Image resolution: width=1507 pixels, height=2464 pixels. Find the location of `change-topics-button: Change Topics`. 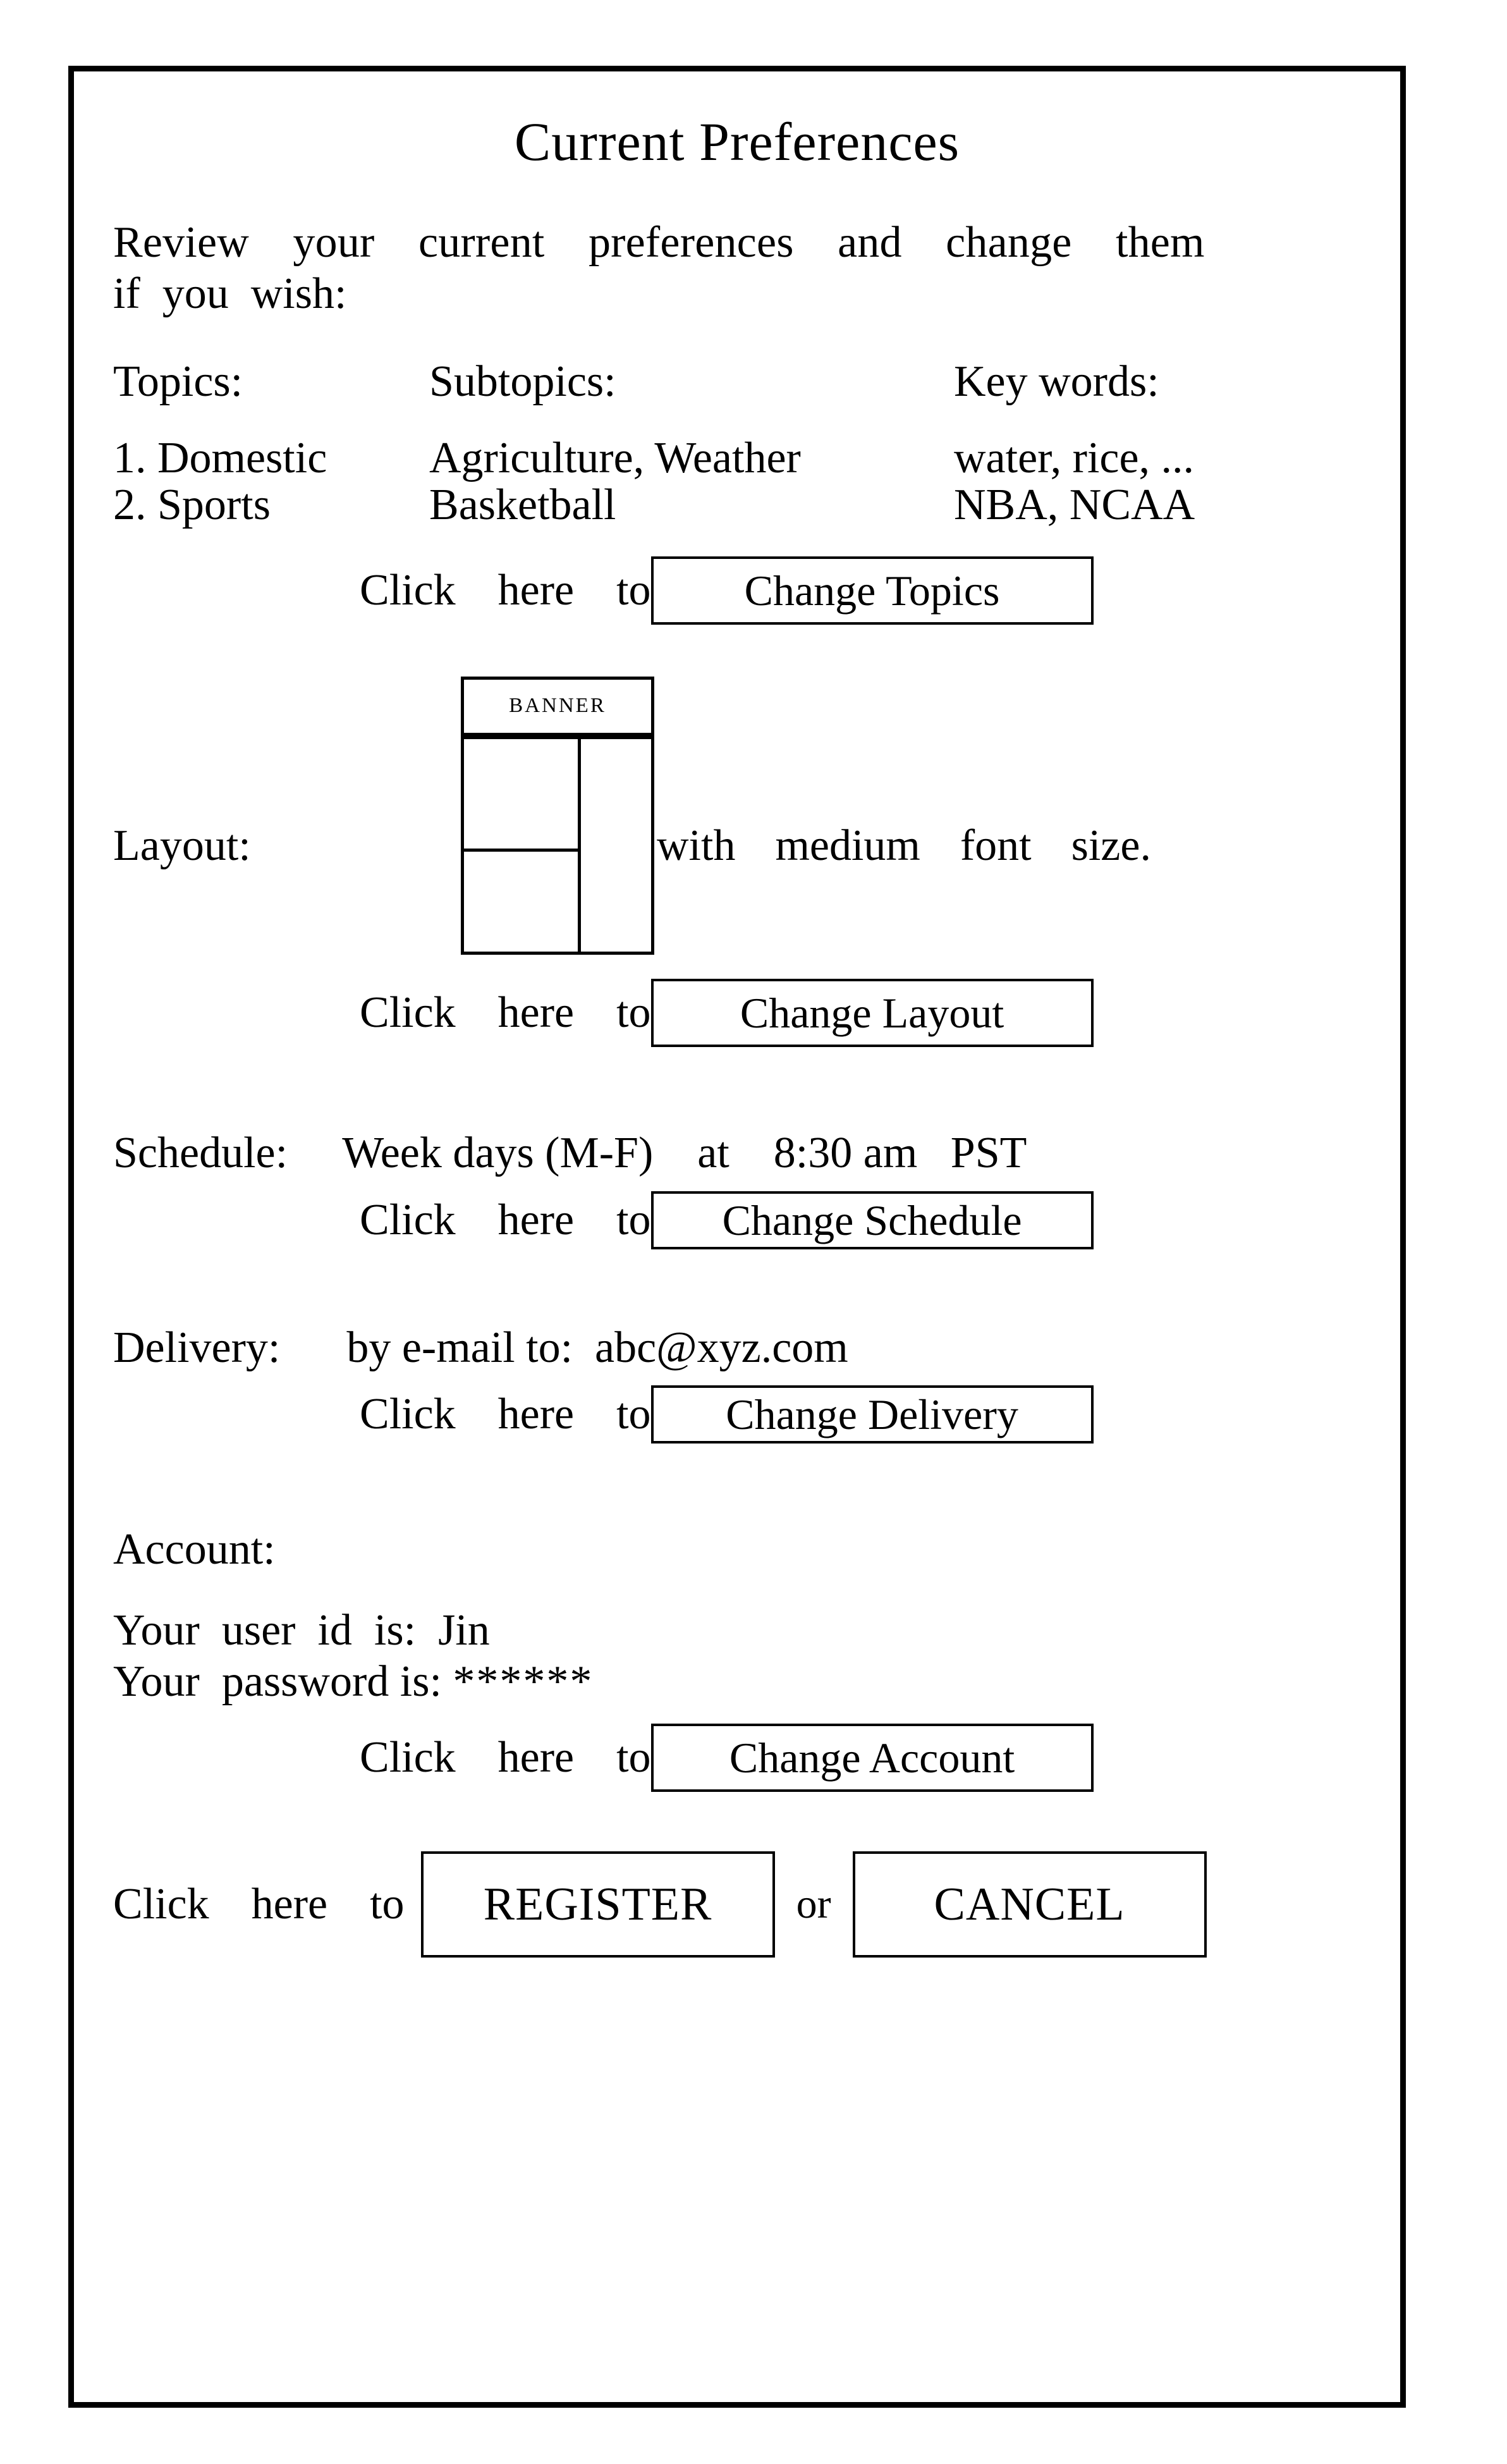

change-topics-button: Change Topics is located at coordinates (872, 590).